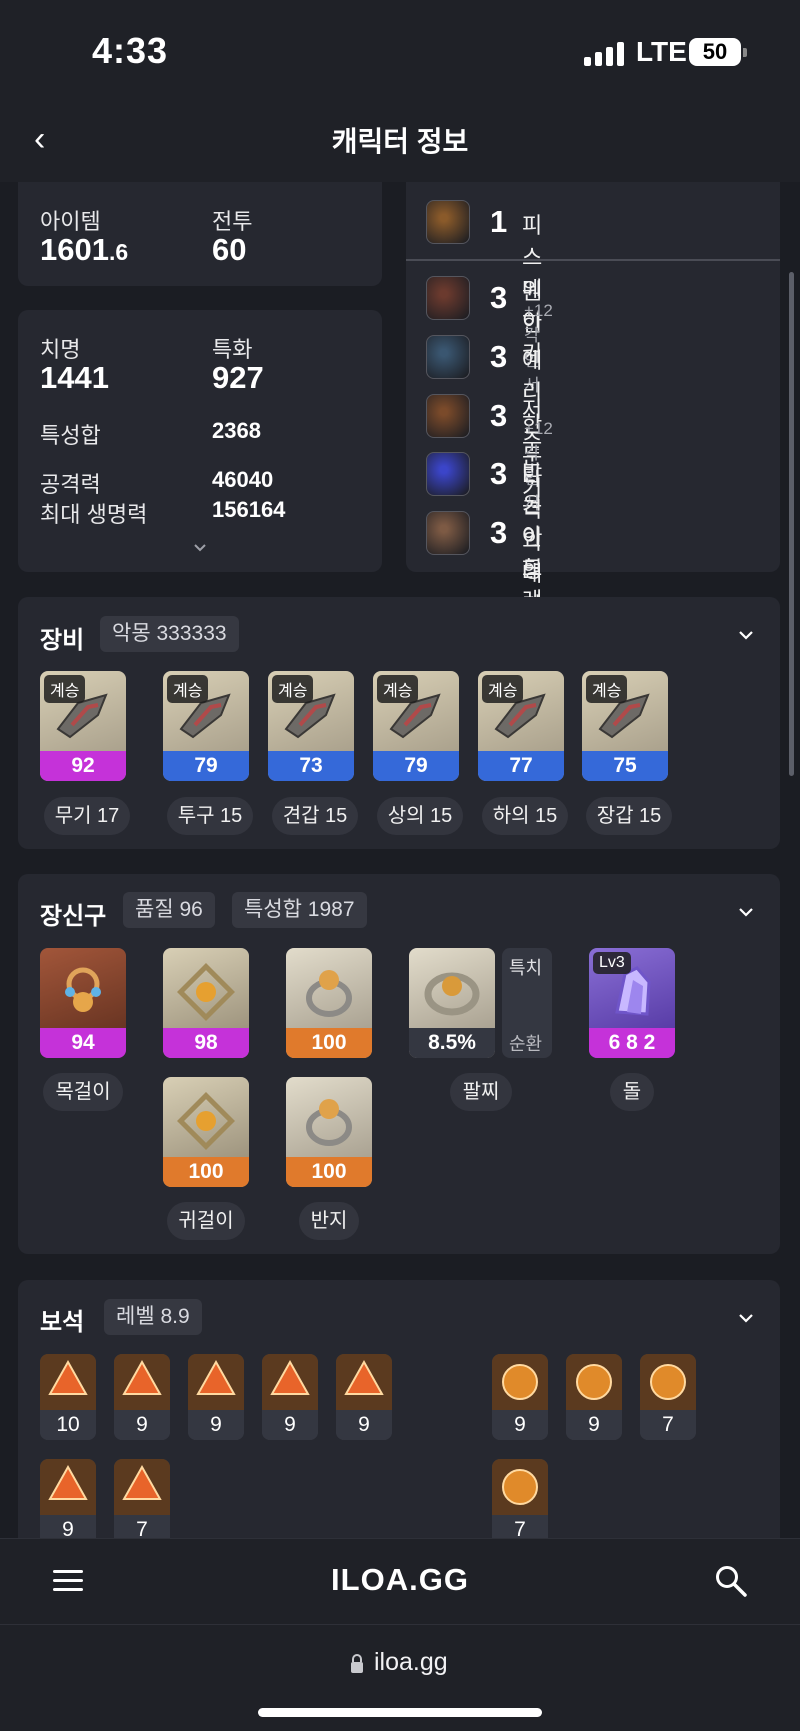 This screenshot has width=800, height=1731. I want to click on item-level-value: 1601.6, so click(84, 249).